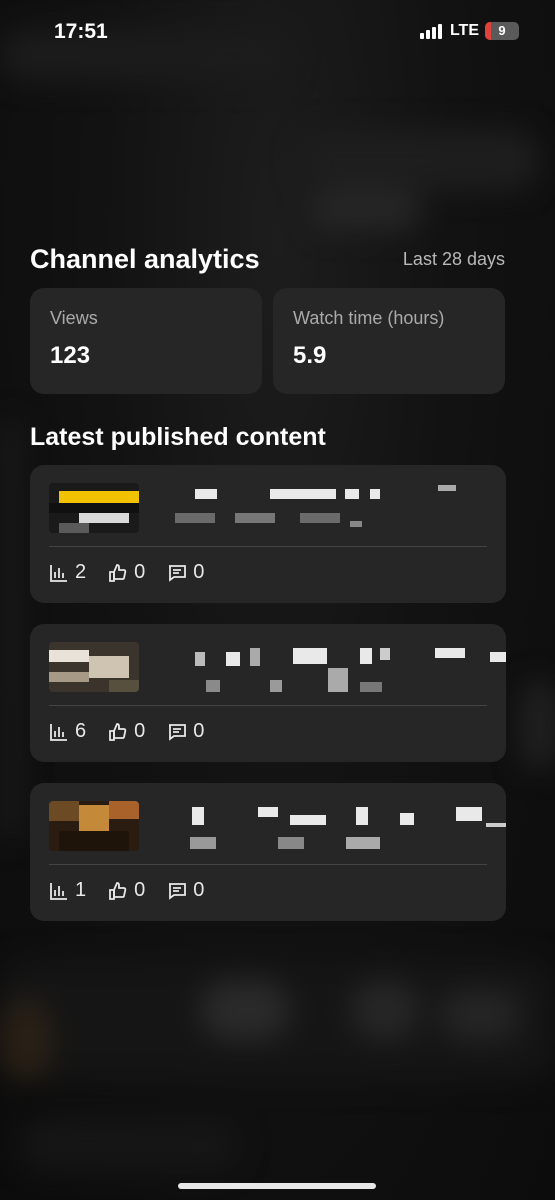  I want to click on analytics-period: Last 28 days, so click(454, 259).